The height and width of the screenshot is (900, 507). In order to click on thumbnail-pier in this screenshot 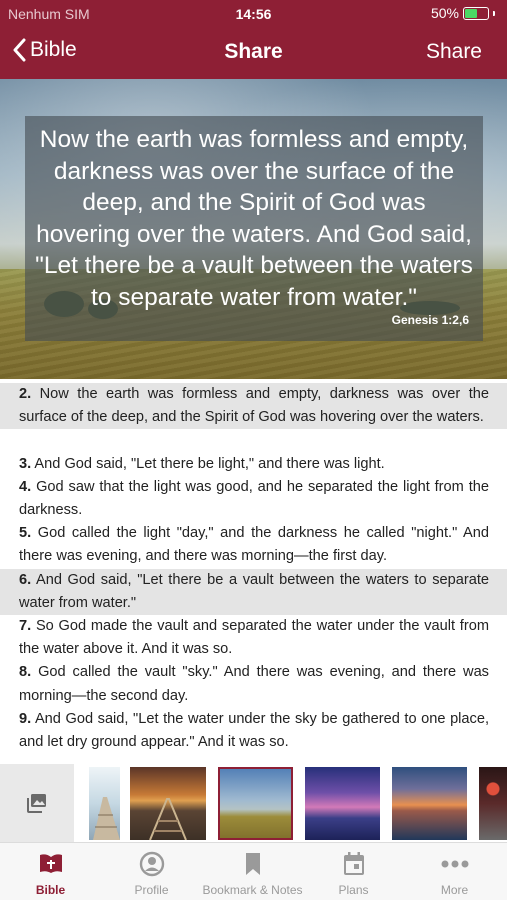, I will do `click(104, 803)`.